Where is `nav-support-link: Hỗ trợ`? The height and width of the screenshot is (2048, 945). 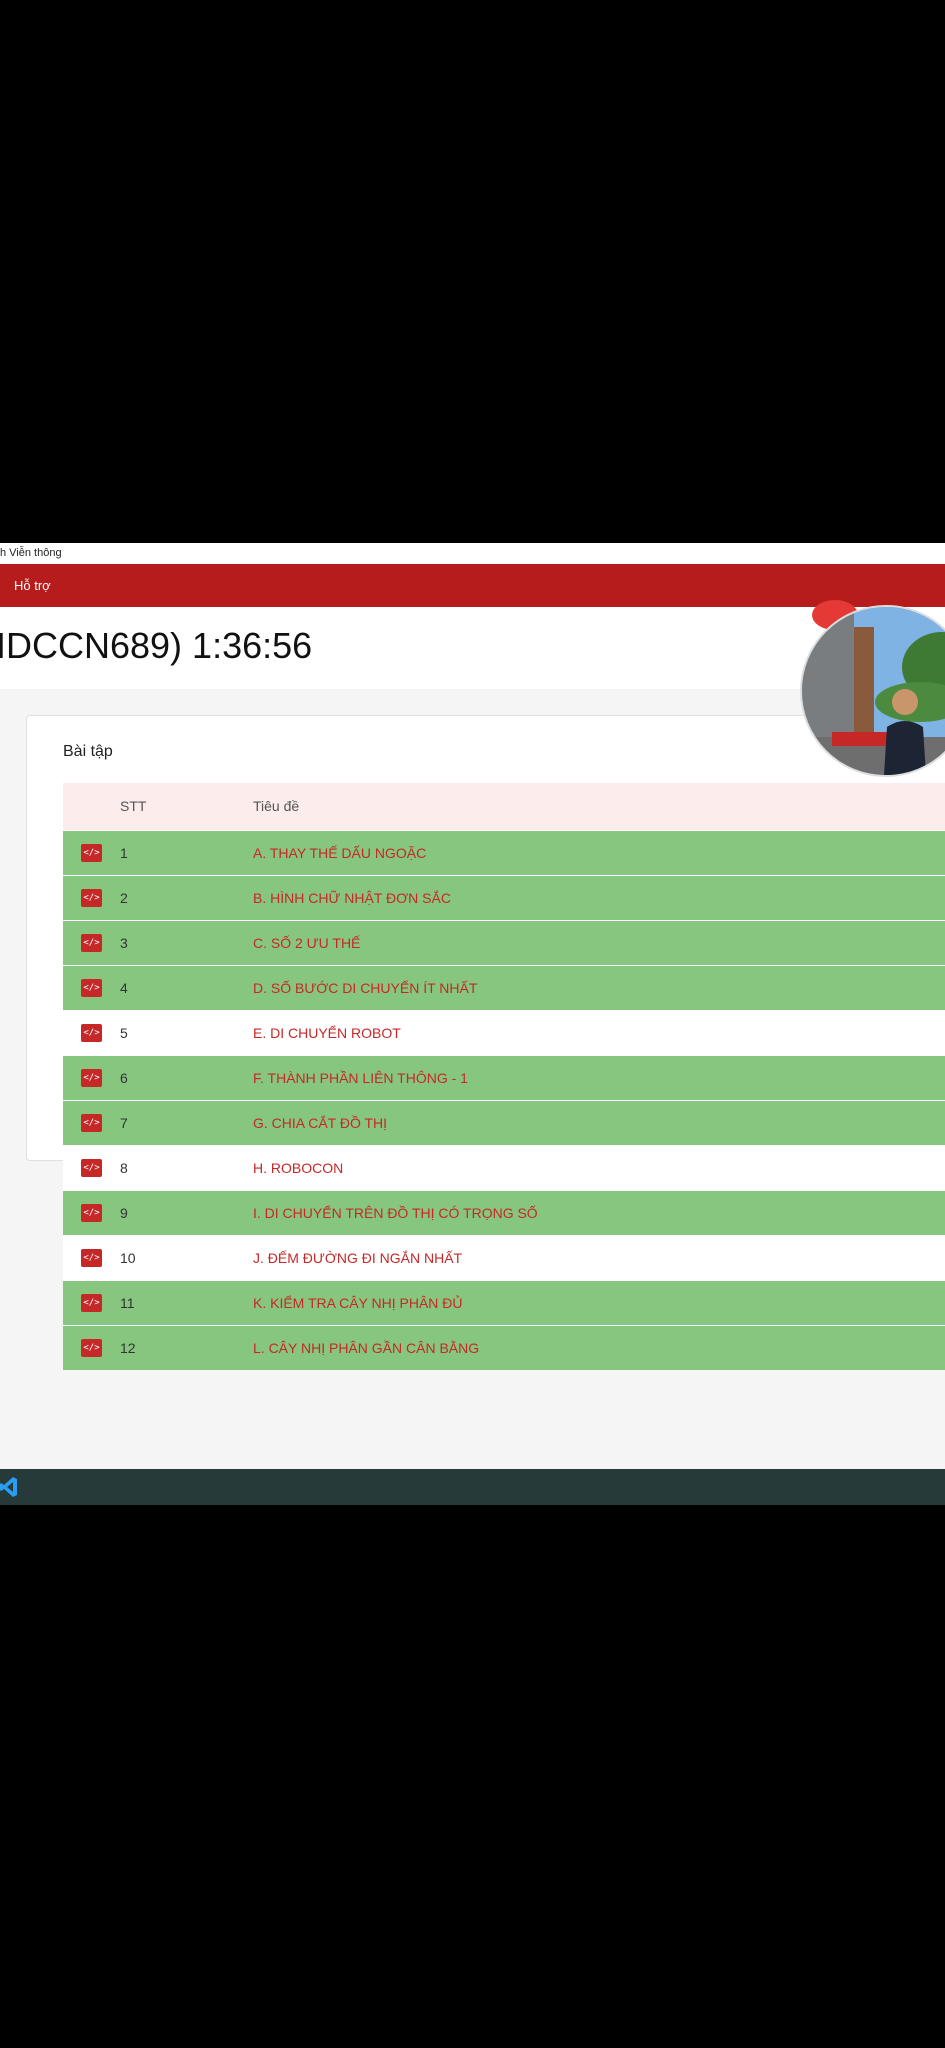 nav-support-link: Hỗ trợ is located at coordinates (32, 585).